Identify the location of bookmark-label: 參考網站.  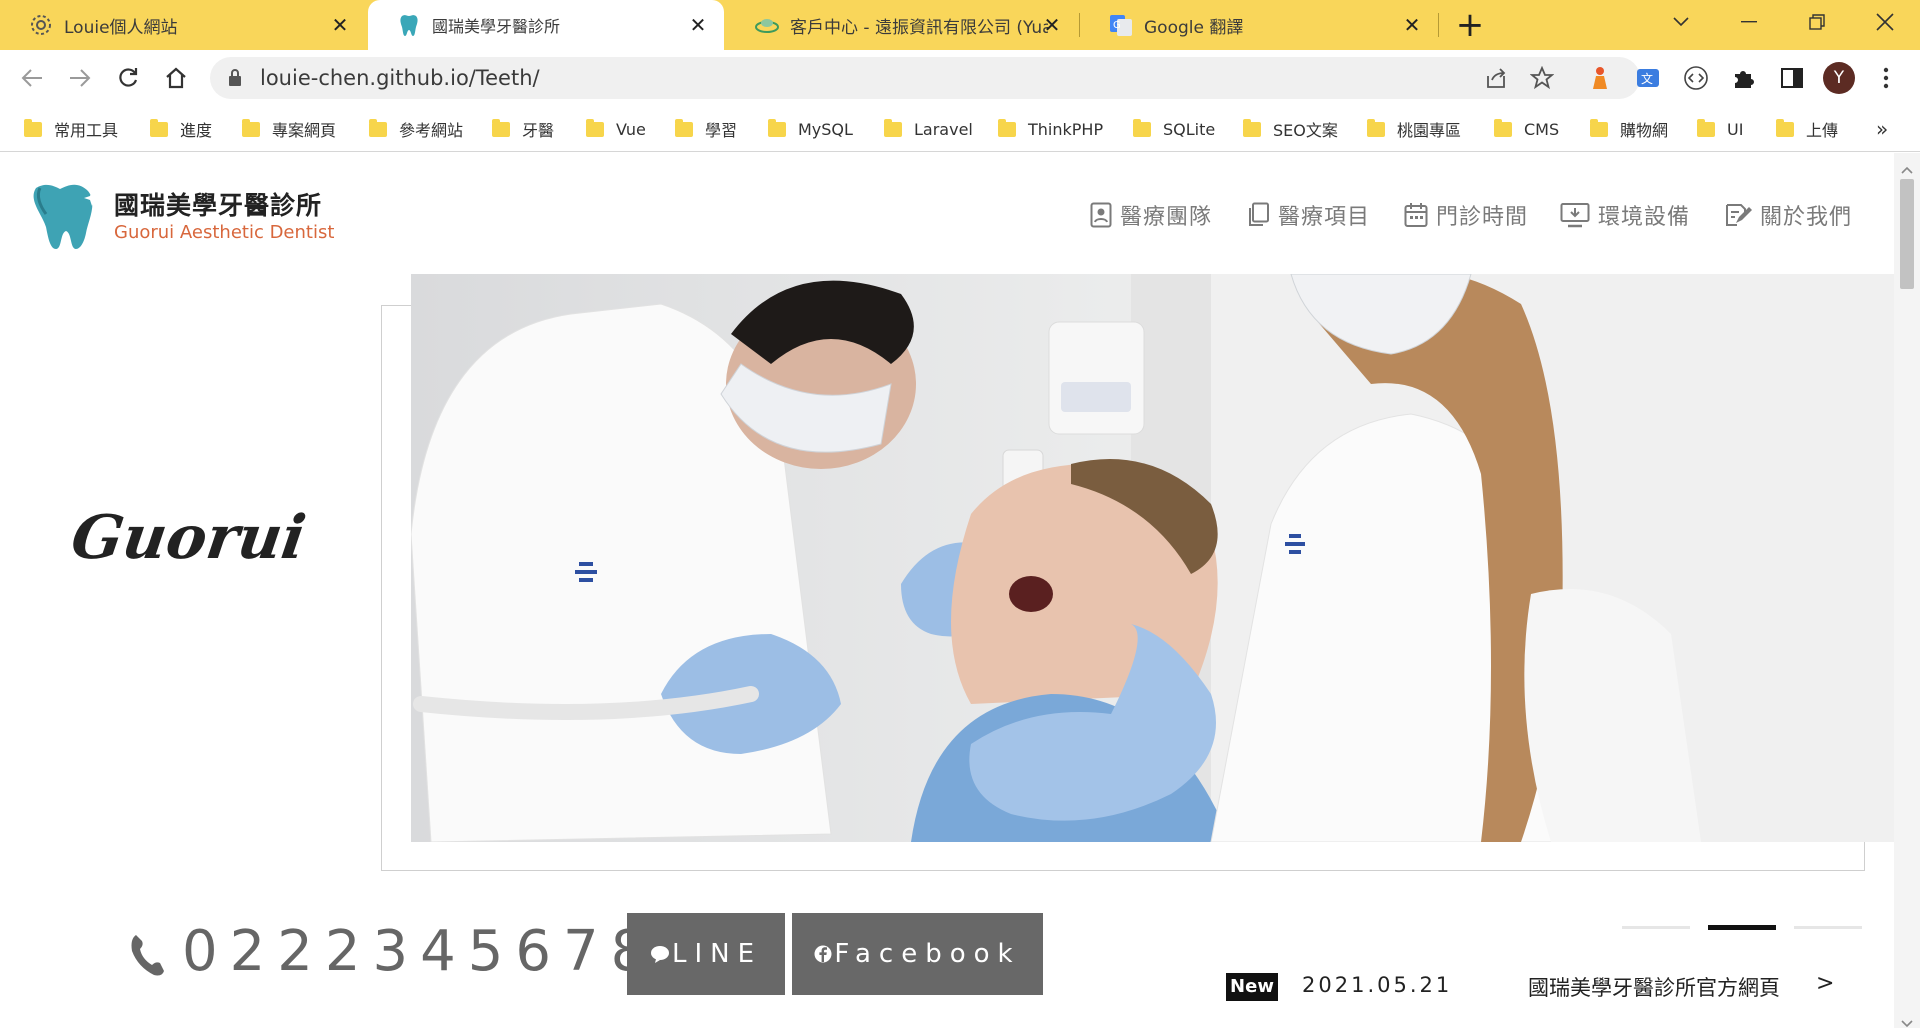
(431, 130).